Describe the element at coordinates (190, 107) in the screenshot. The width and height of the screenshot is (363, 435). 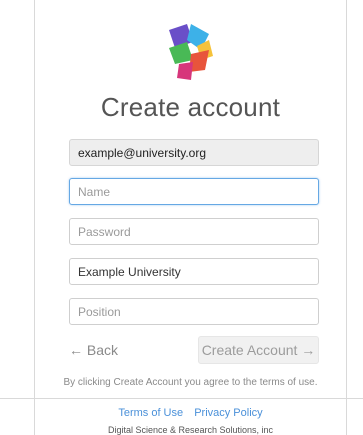
I see `page-title: Create account` at that location.